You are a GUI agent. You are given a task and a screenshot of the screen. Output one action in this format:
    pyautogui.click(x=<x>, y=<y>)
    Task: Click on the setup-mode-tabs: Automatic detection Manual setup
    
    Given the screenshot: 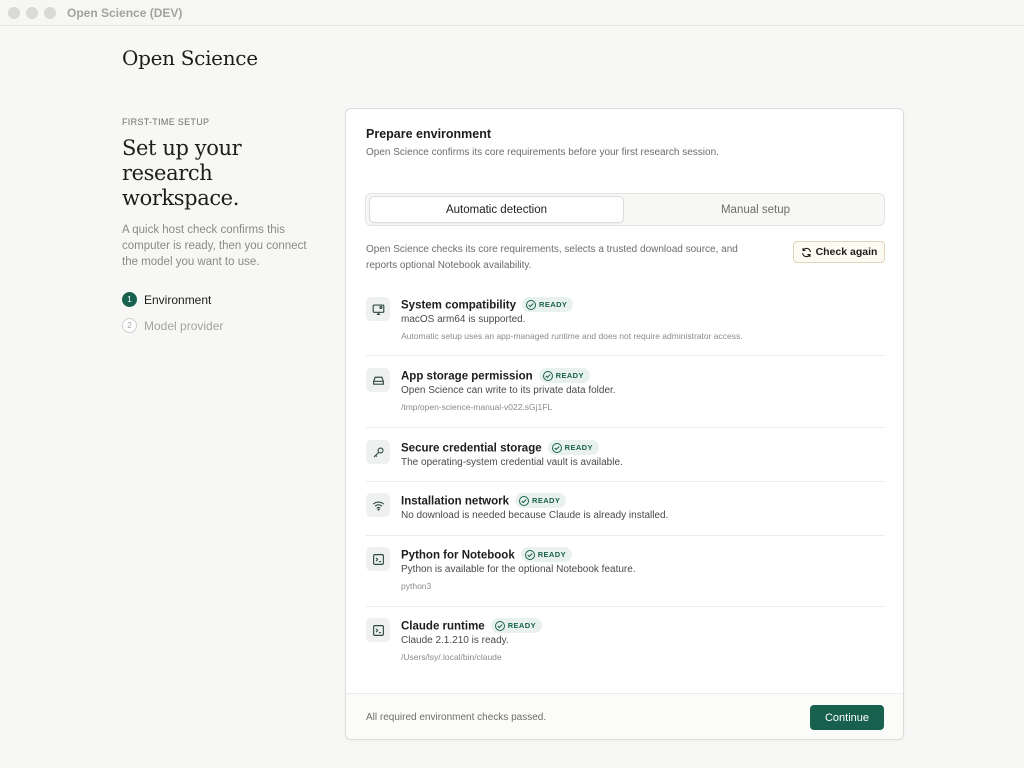 What is the action you would take?
    pyautogui.click(x=625, y=209)
    